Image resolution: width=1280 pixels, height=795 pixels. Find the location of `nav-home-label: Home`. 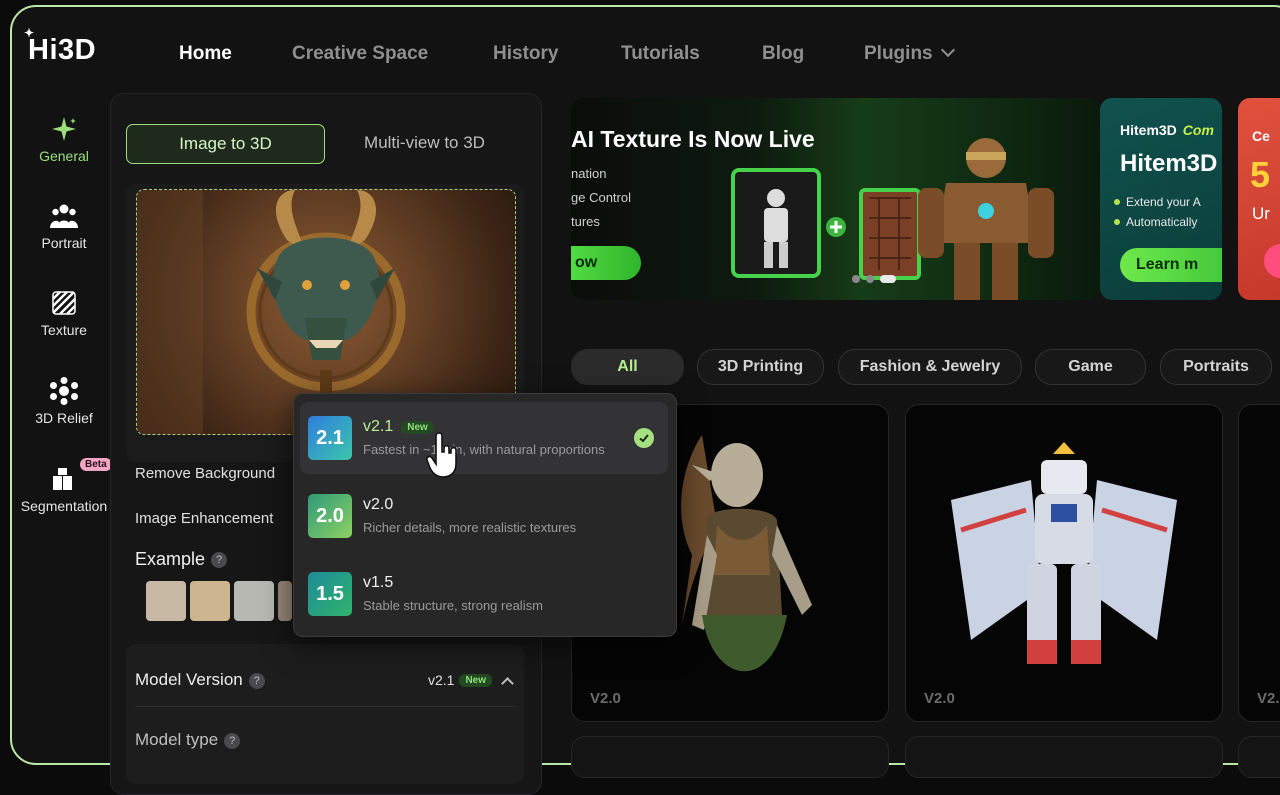

nav-home-label: Home is located at coordinates (205, 53).